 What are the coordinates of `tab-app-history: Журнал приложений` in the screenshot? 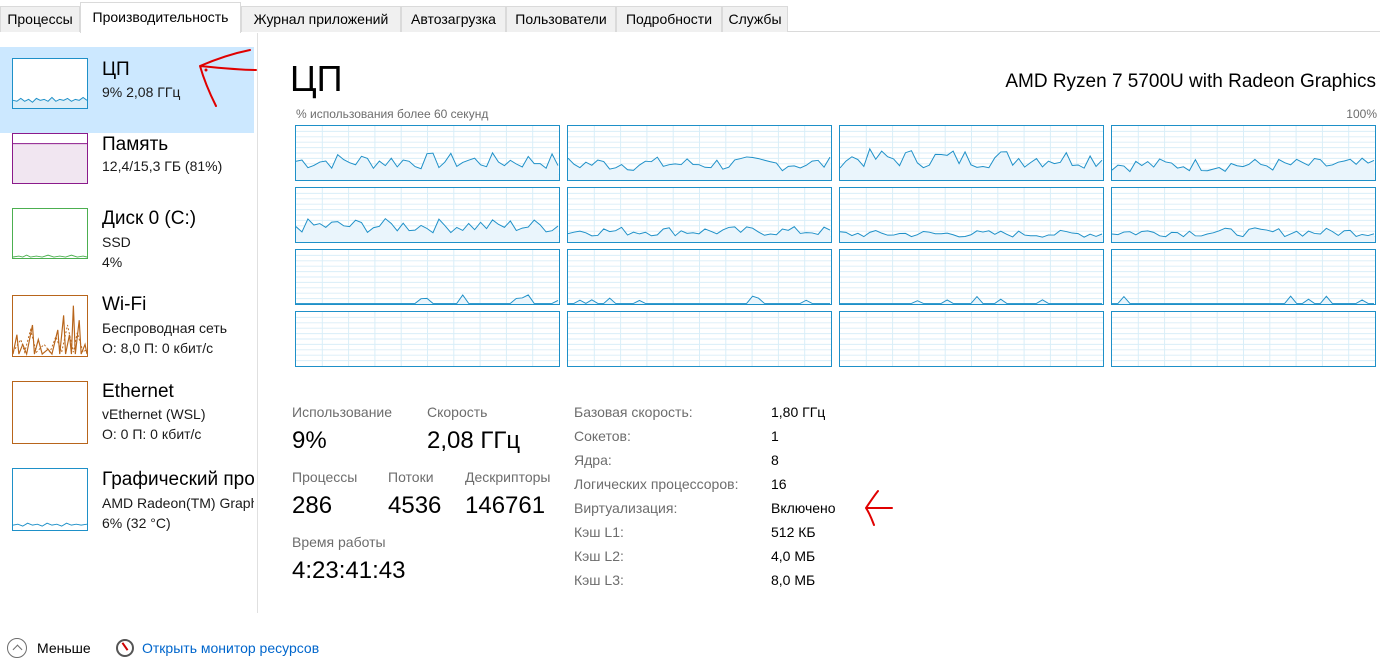 It's located at (321, 19).